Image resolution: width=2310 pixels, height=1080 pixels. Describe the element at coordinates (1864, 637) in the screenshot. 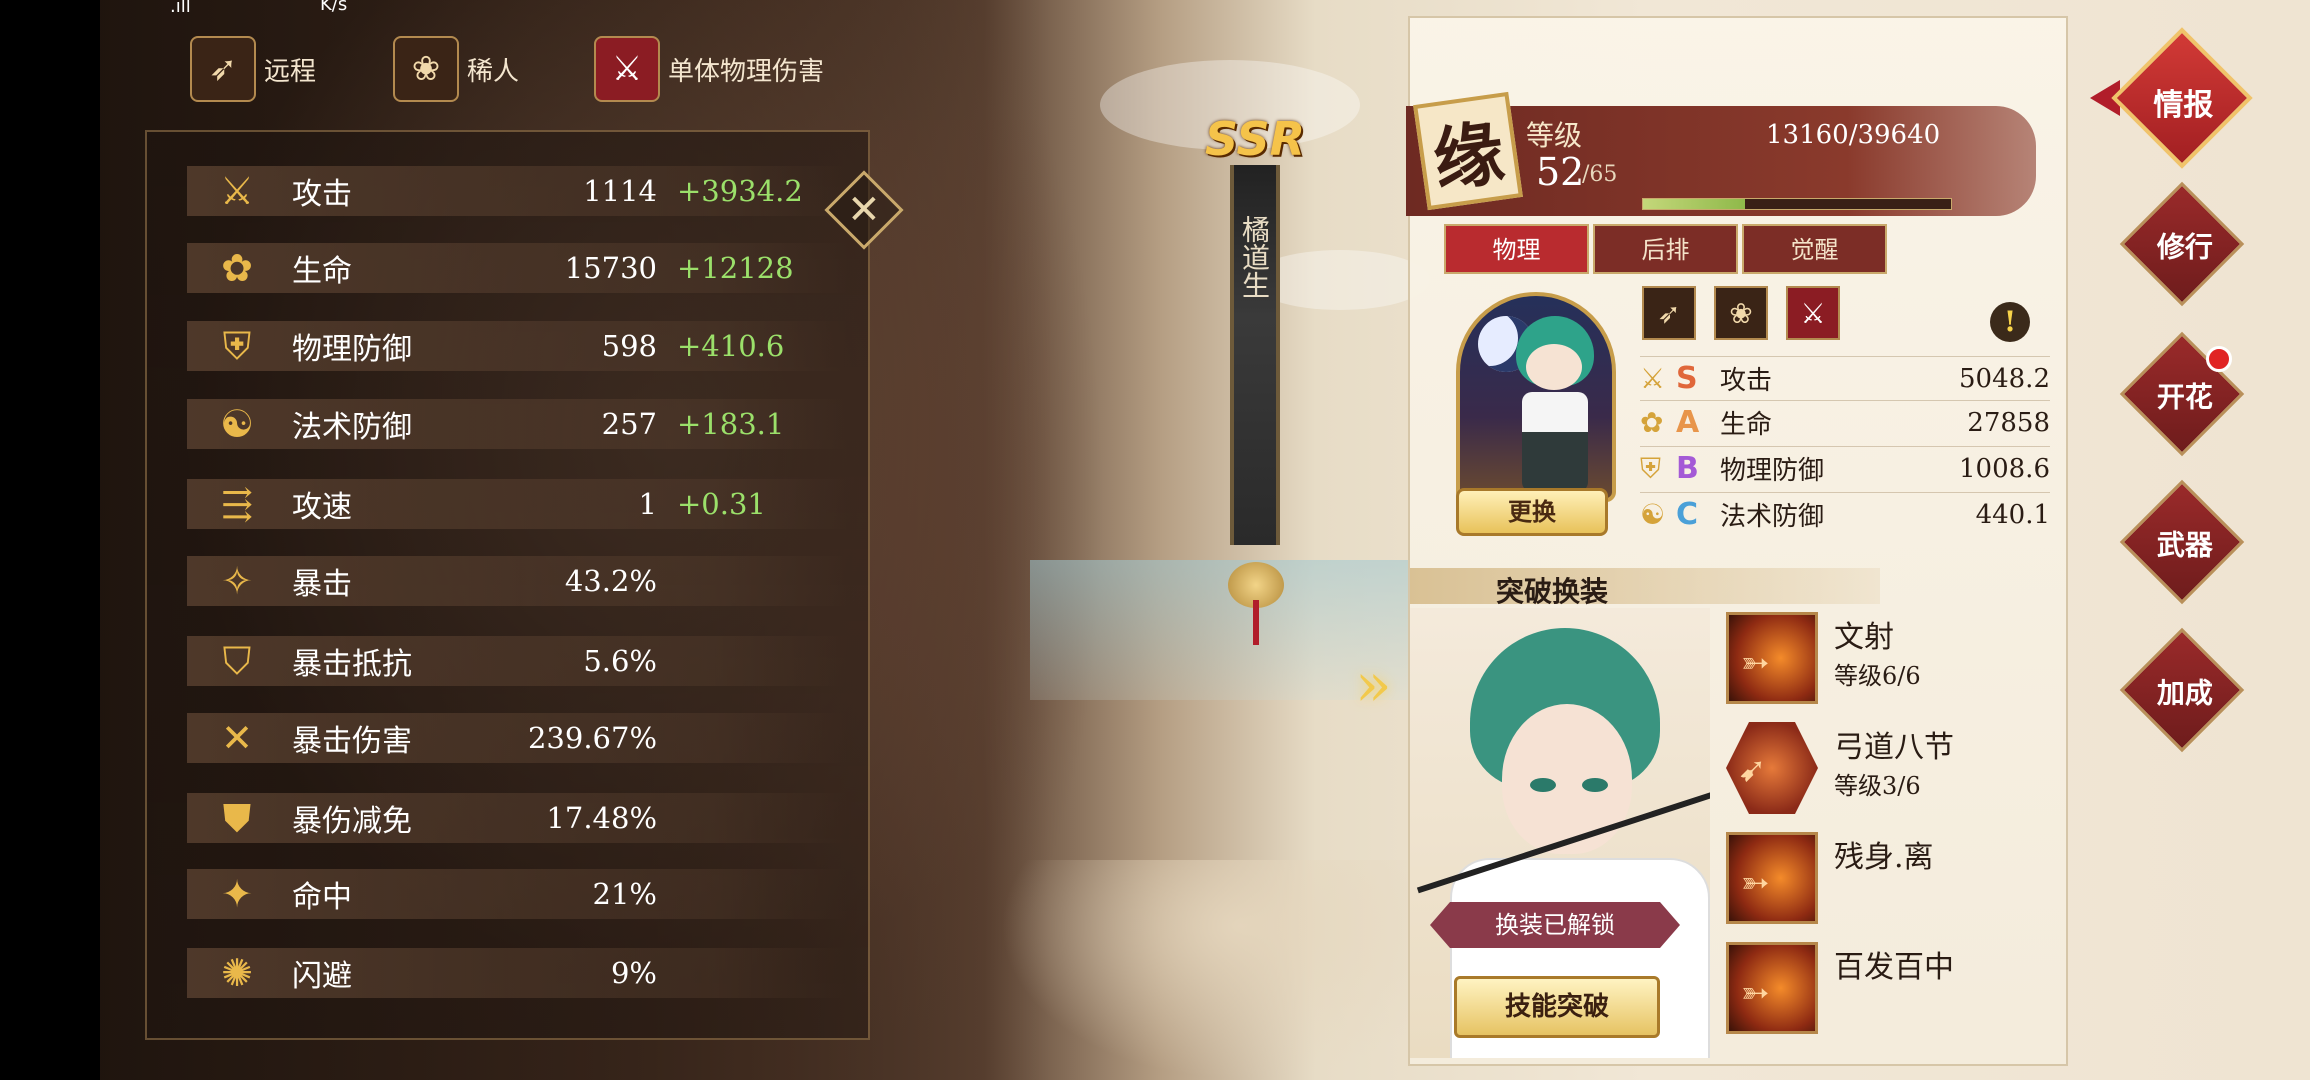

I see `skill-name: 文射` at that location.